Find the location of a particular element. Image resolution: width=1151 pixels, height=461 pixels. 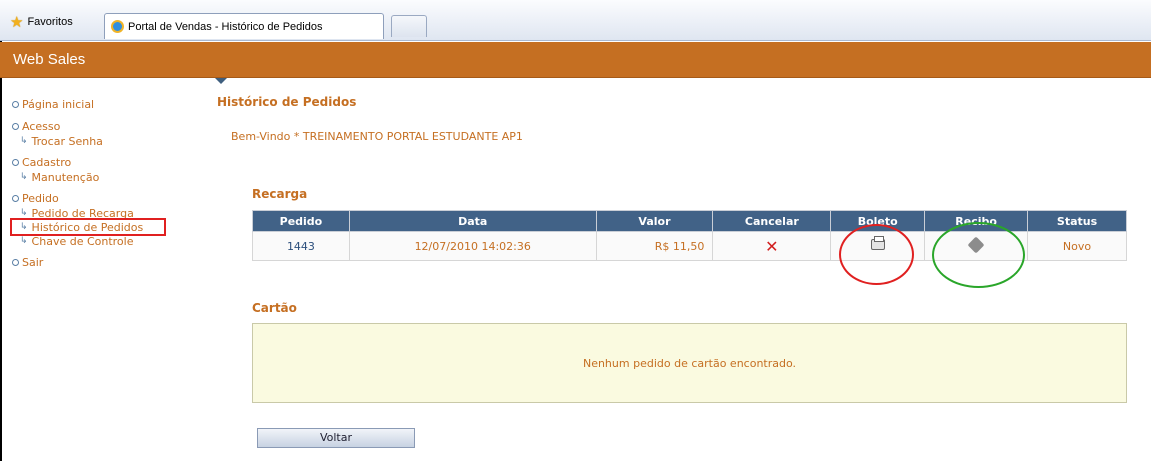

sidebar-item-pedido-de-recarga: ↳ Pedido de Recarga is located at coordinates (102, 213).